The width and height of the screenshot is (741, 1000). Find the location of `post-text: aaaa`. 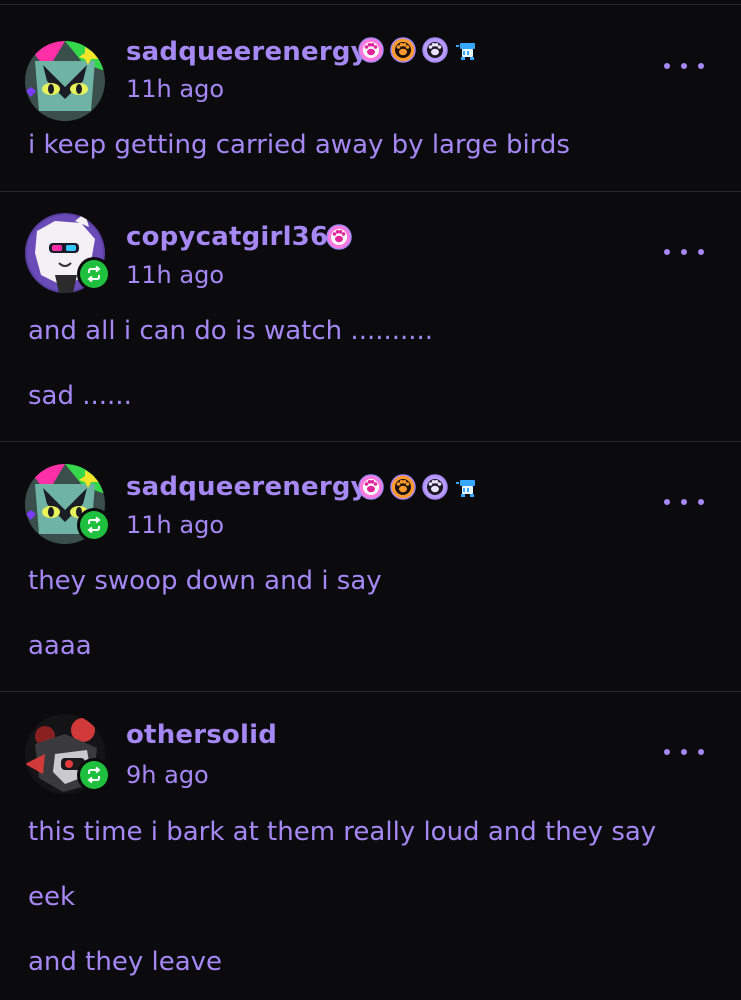

post-text: aaaa is located at coordinates (60, 646).